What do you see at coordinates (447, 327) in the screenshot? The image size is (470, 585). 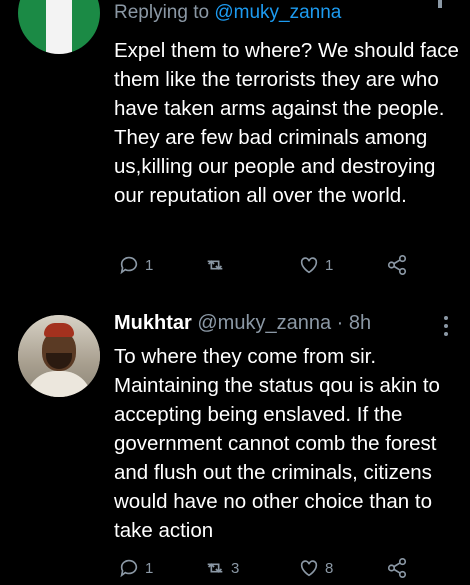 I see `more-icon` at bounding box center [447, 327].